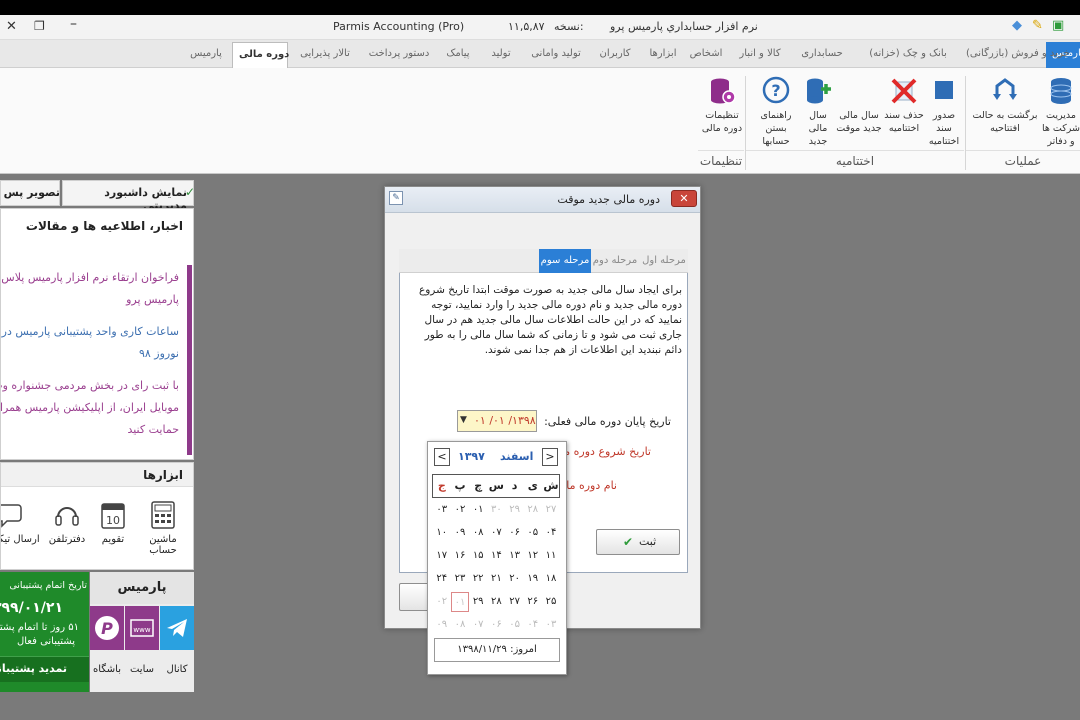 The width and height of the screenshot is (1080, 720). Describe the element at coordinates (533, 579) in the screenshot. I see `calendar-day: ۱۹` at that location.